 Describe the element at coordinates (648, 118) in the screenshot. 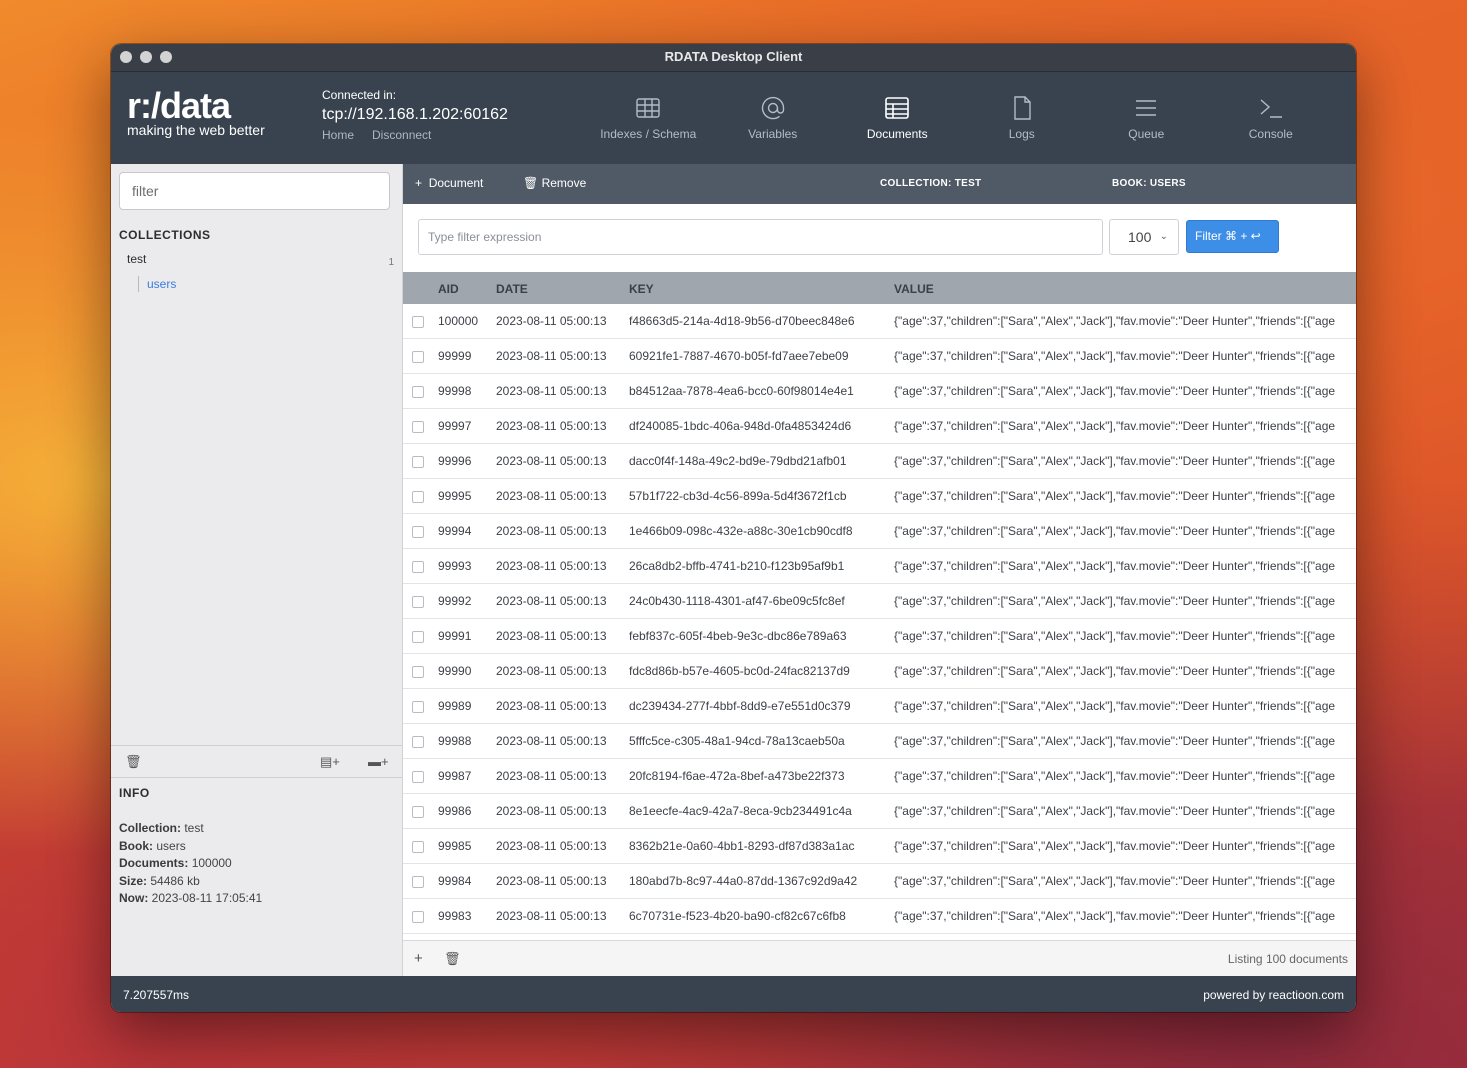

I see `nav-indexes-schema: Indexes / Schema` at that location.